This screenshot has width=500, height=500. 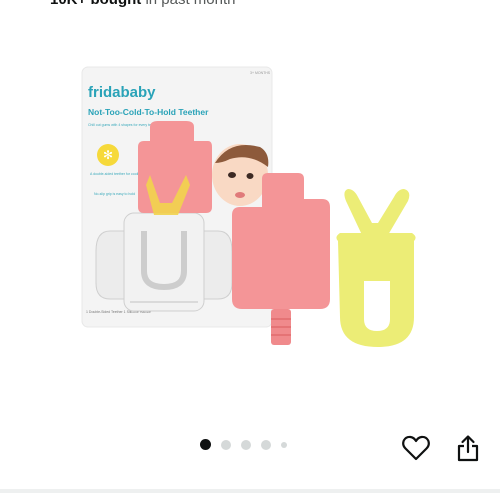 What do you see at coordinates (114, 194) in the screenshot?
I see `package-callout-2: No-slip grip is easy to hold` at bounding box center [114, 194].